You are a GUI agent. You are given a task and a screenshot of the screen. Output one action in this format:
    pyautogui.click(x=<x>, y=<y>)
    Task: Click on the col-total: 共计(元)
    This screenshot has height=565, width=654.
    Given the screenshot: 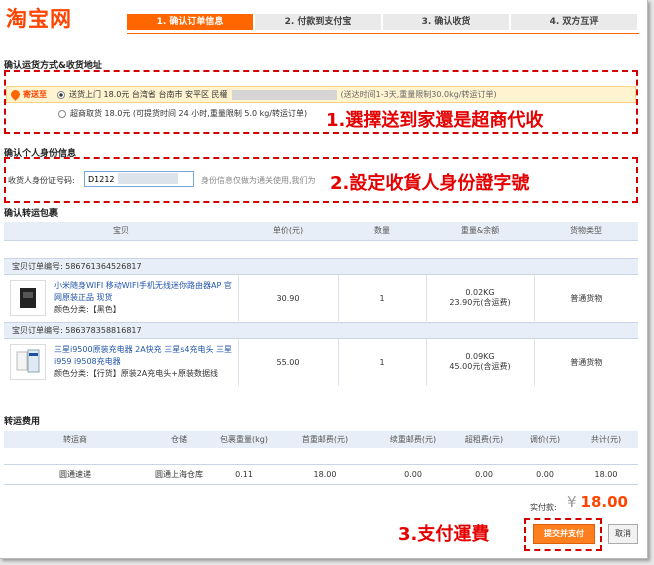 What is the action you would take?
    pyautogui.click(x=606, y=439)
    